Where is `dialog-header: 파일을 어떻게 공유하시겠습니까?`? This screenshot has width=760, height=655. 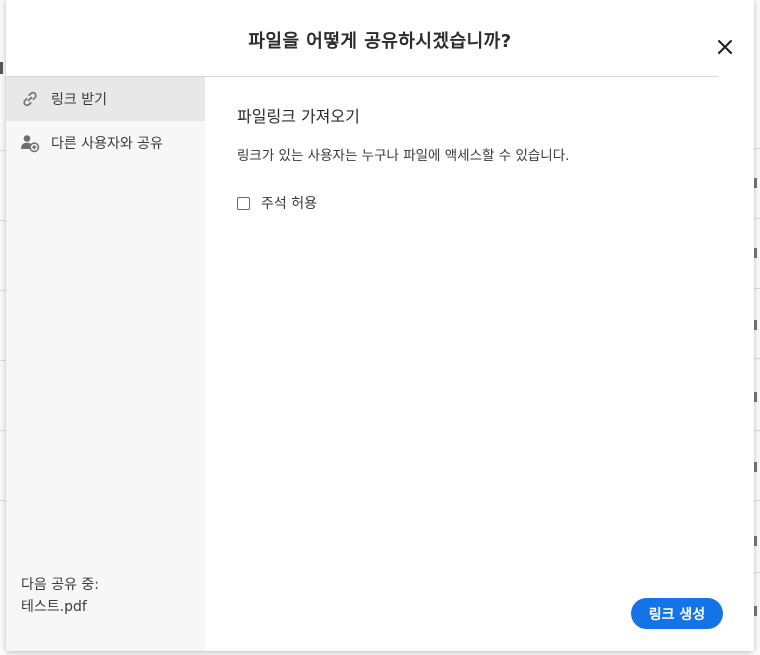
dialog-header: 파일을 어떻게 공유하시겠습니까? is located at coordinates (380, 38).